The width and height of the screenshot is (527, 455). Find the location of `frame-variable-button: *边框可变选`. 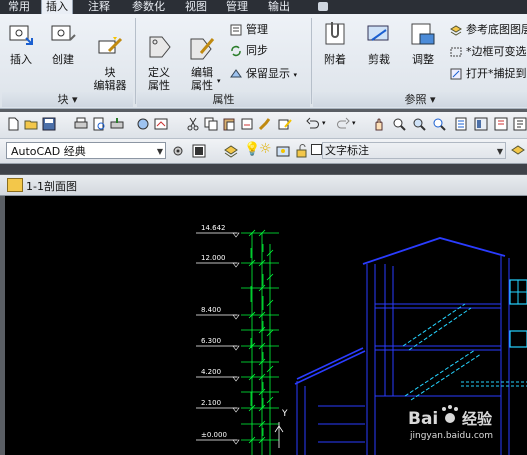

frame-variable-button: *边框可变选 is located at coordinates (488, 52).